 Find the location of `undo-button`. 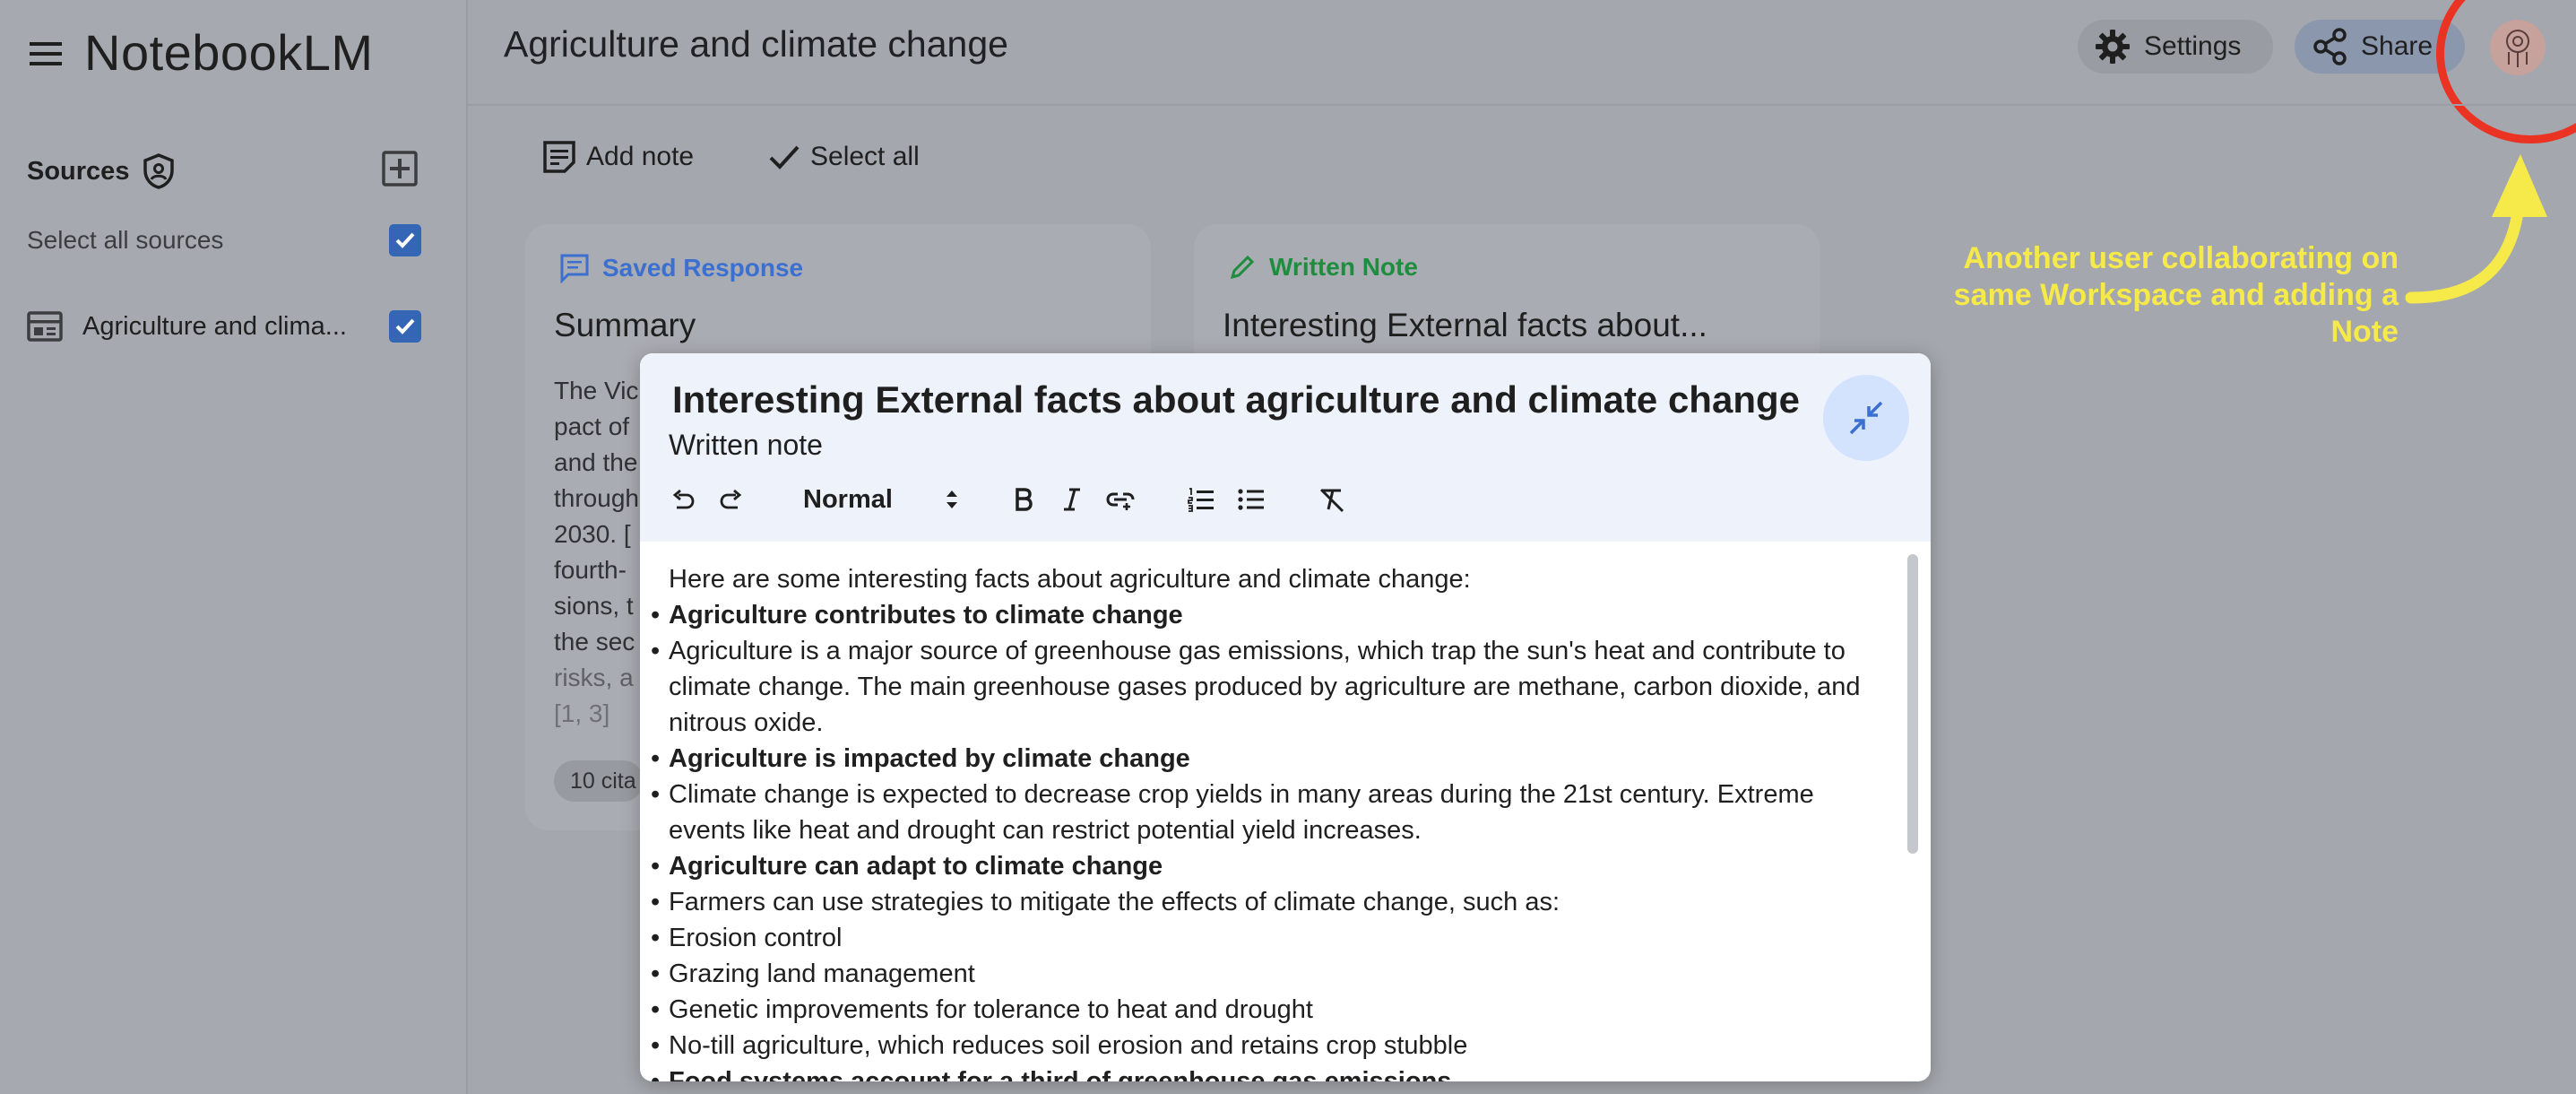

undo-button is located at coordinates (683, 499).